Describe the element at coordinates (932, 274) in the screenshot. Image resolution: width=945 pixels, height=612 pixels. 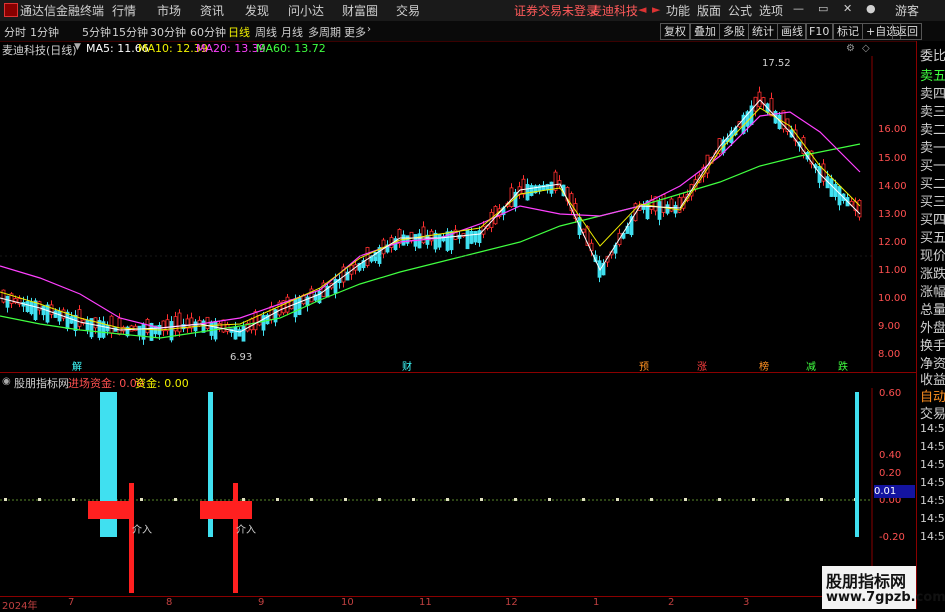
I see `quote-label: 涨跌` at that location.